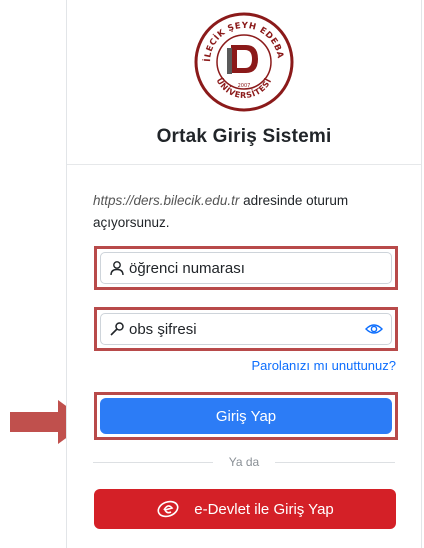 The height and width of the screenshot is (548, 424). I want to click on key-icon, so click(117, 329).